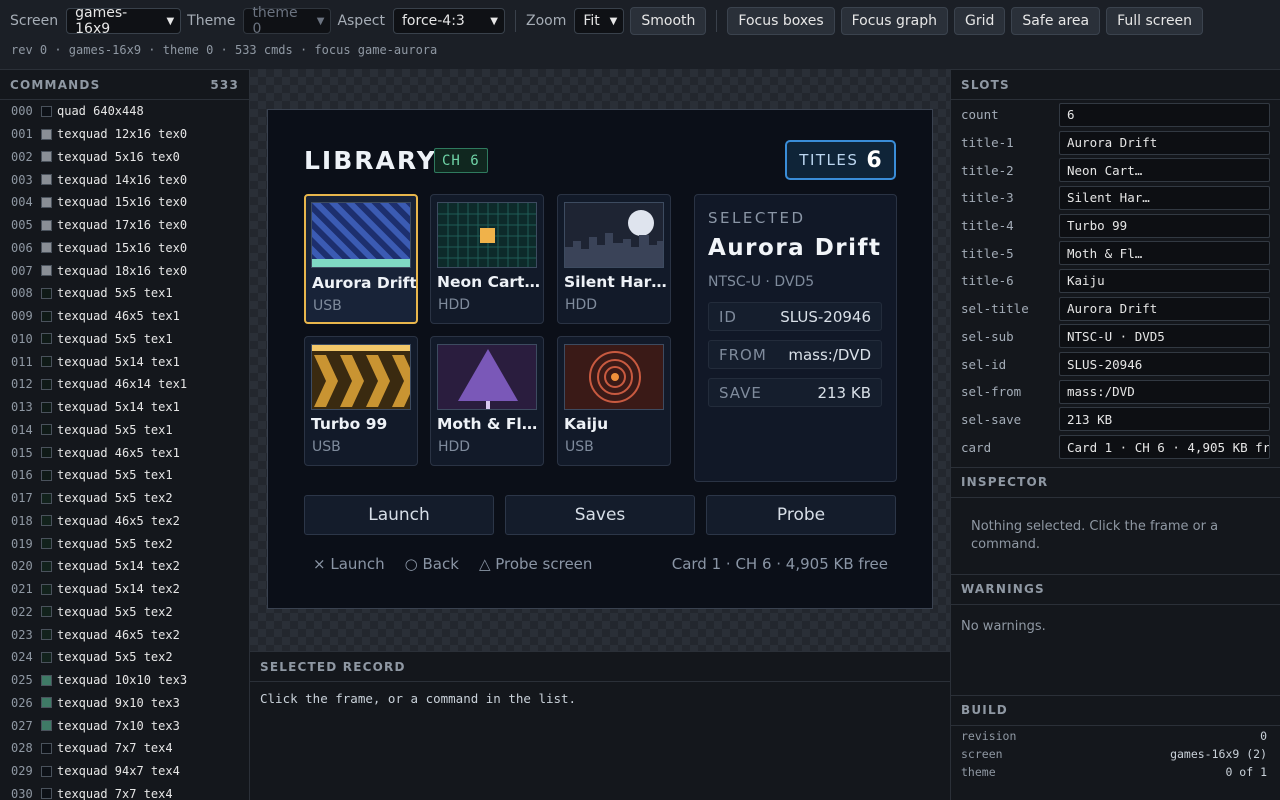 Image resolution: width=1280 pixels, height=800 pixels. What do you see at coordinates (1003, 589) in the screenshot?
I see `warnings-title: WARNINGS` at bounding box center [1003, 589].